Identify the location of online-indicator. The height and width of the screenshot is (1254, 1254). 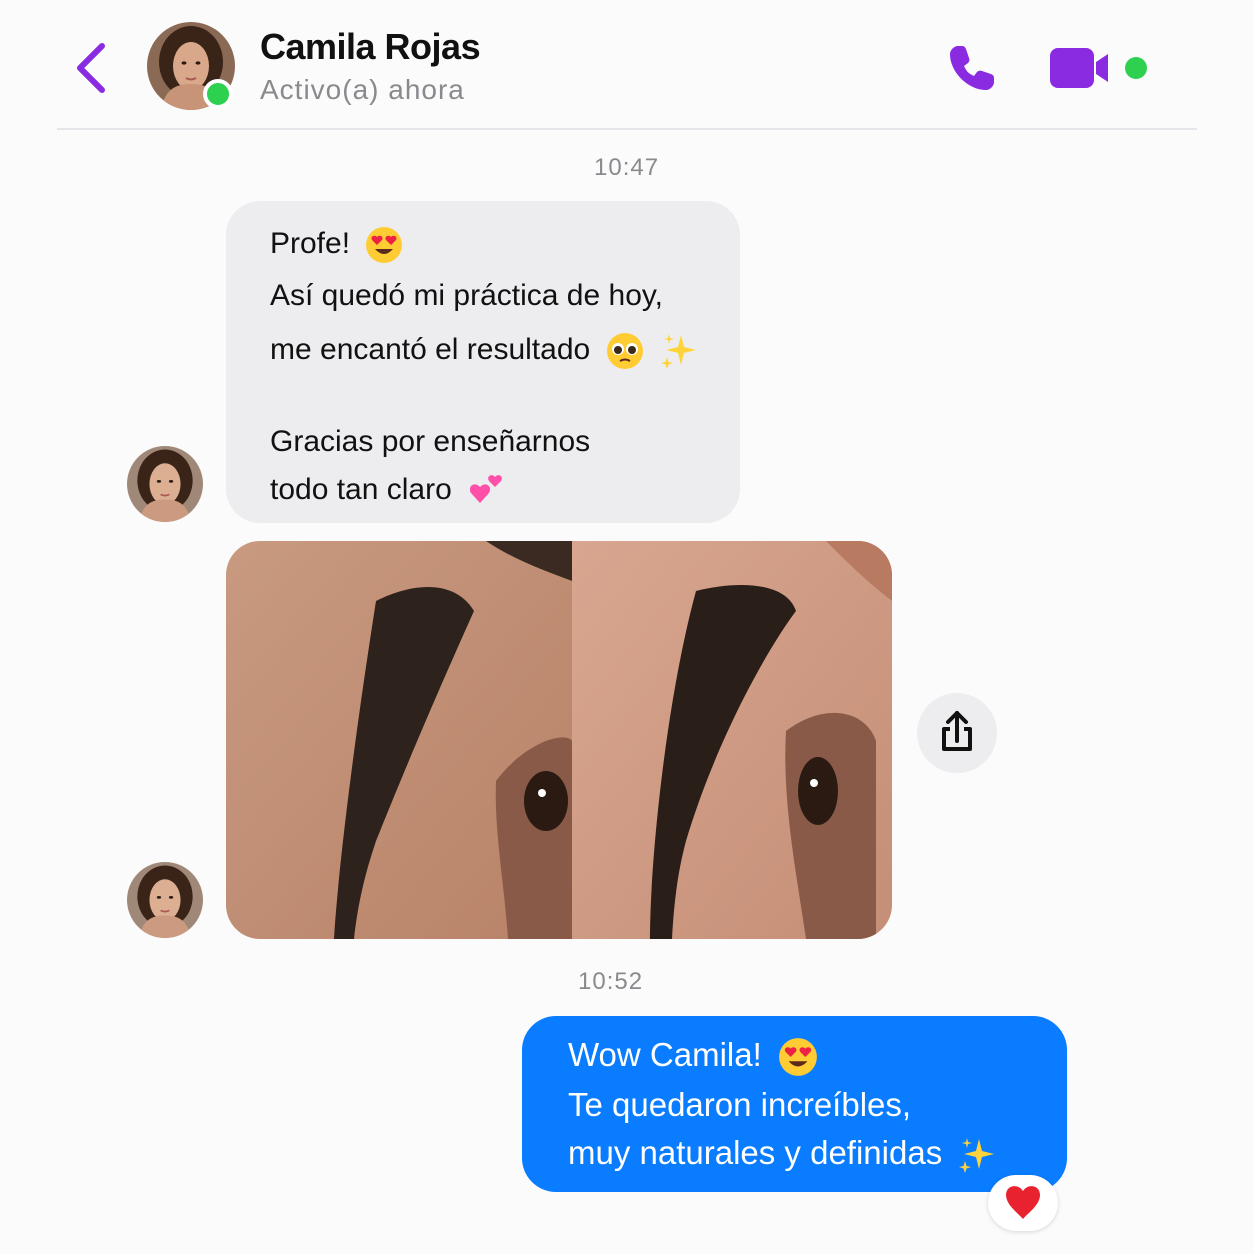
(218, 94).